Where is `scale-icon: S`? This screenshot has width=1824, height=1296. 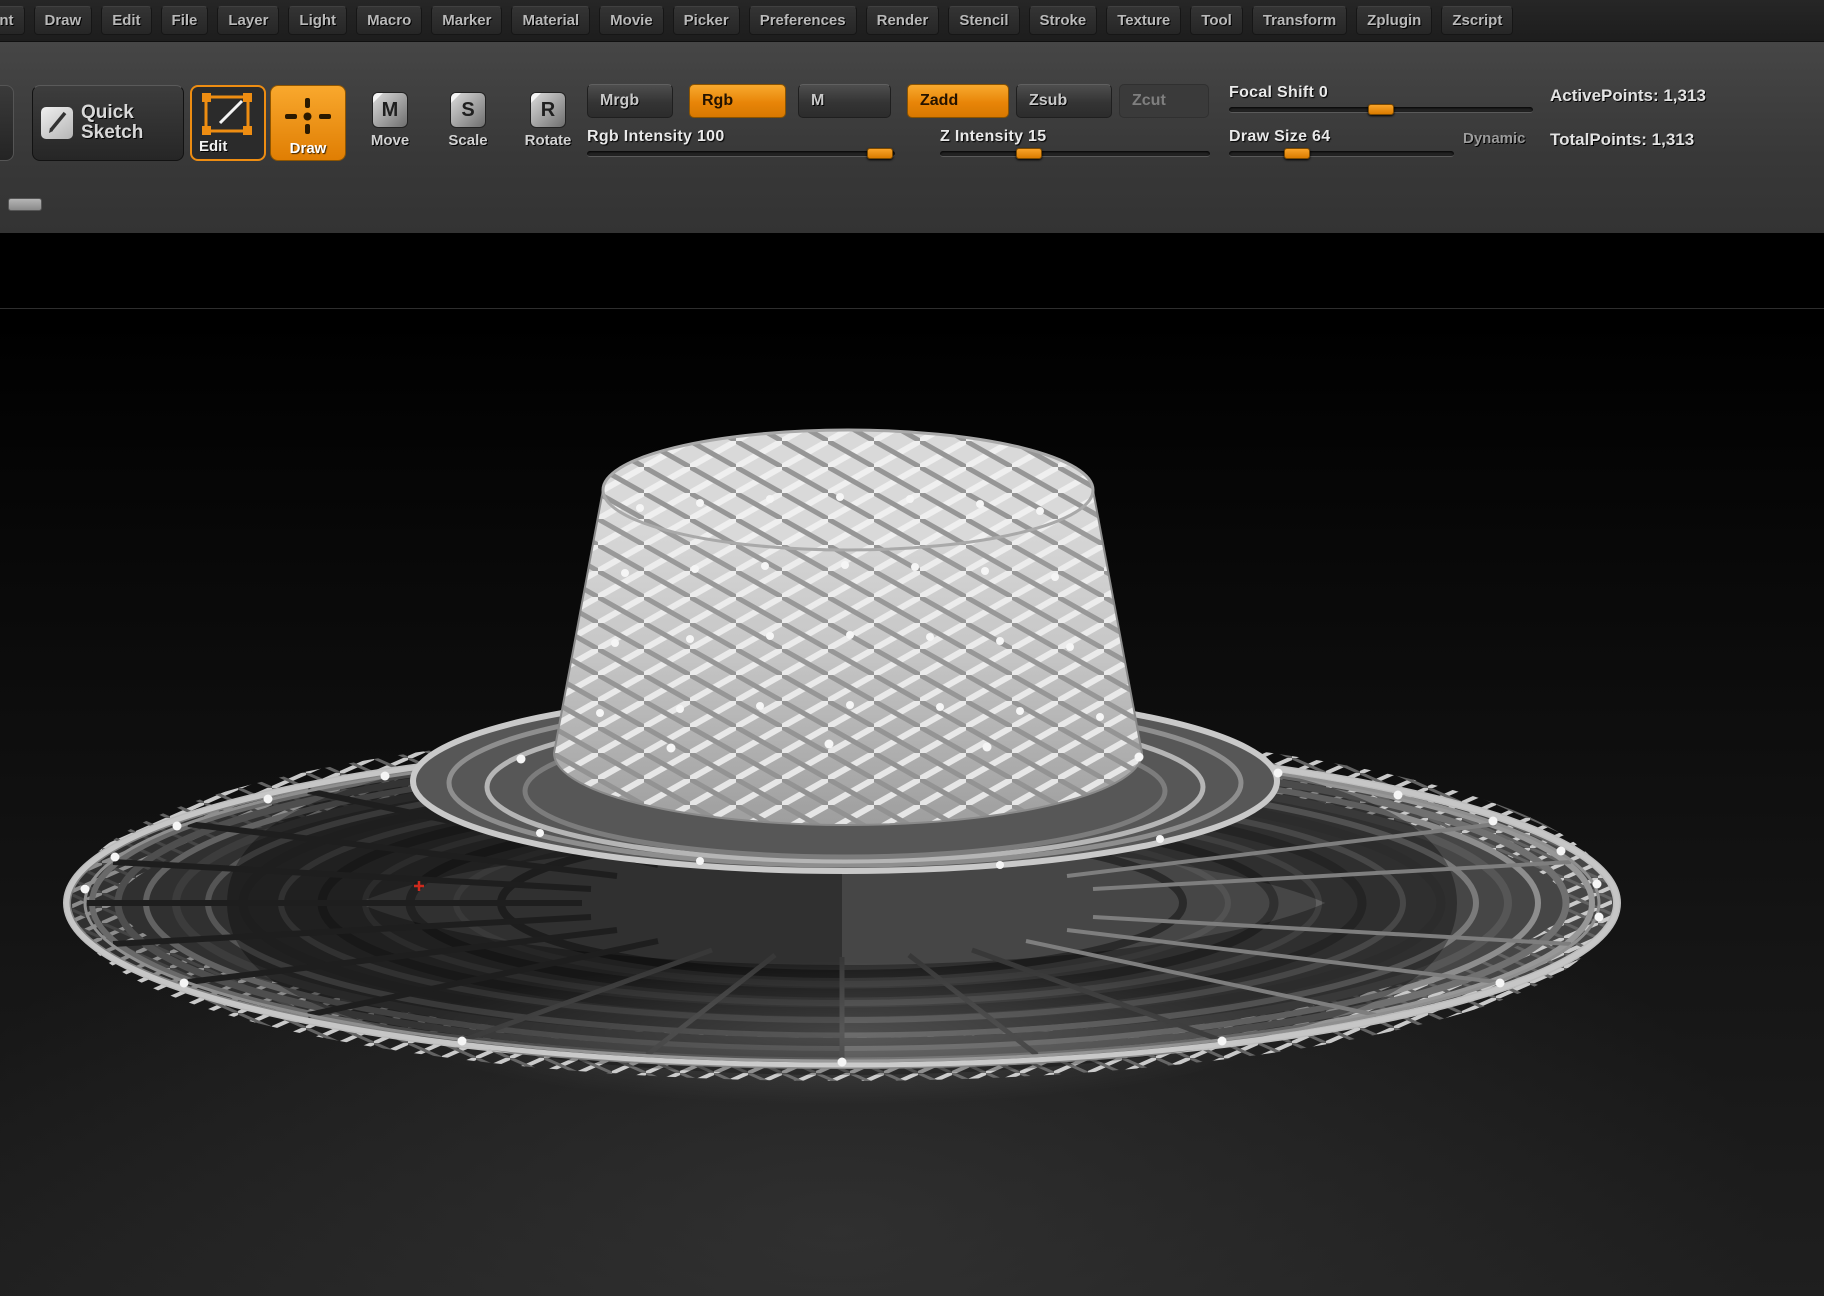
scale-icon: S is located at coordinates (468, 110).